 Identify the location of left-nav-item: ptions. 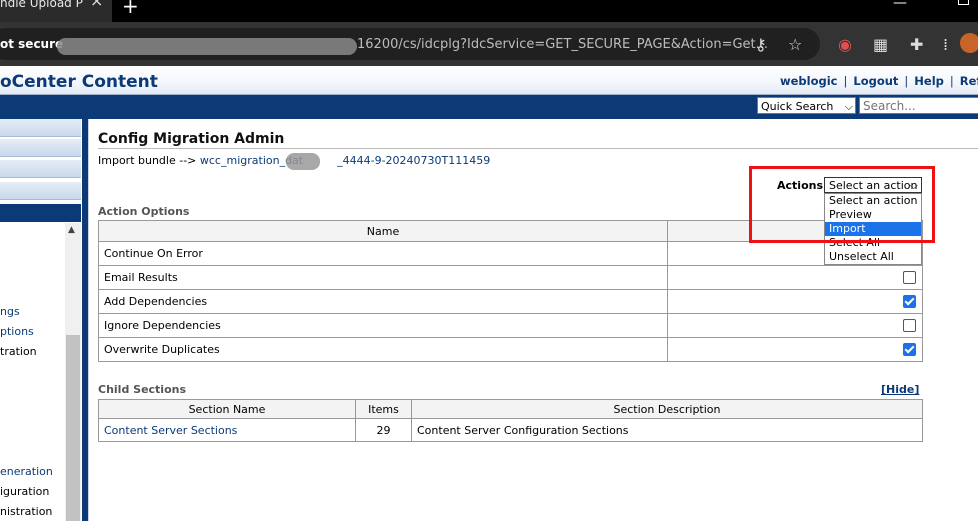
(17, 331).